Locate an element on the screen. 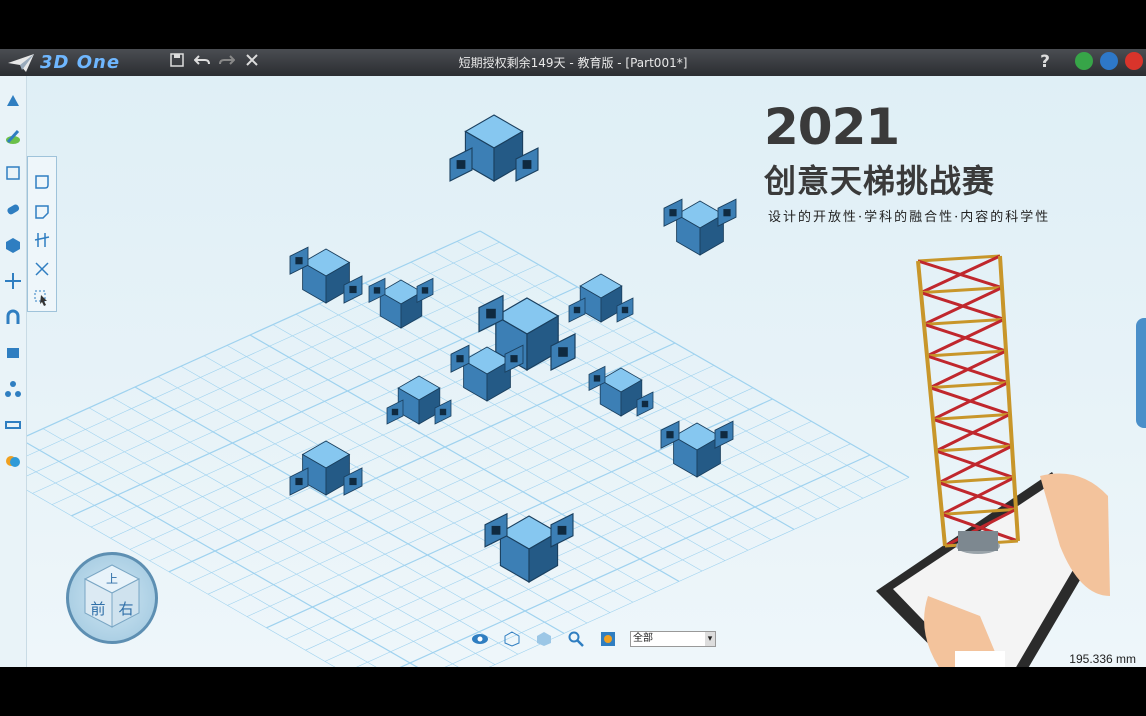 The width and height of the screenshot is (1146, 716). features-icon is located at coordinates (13, 209).